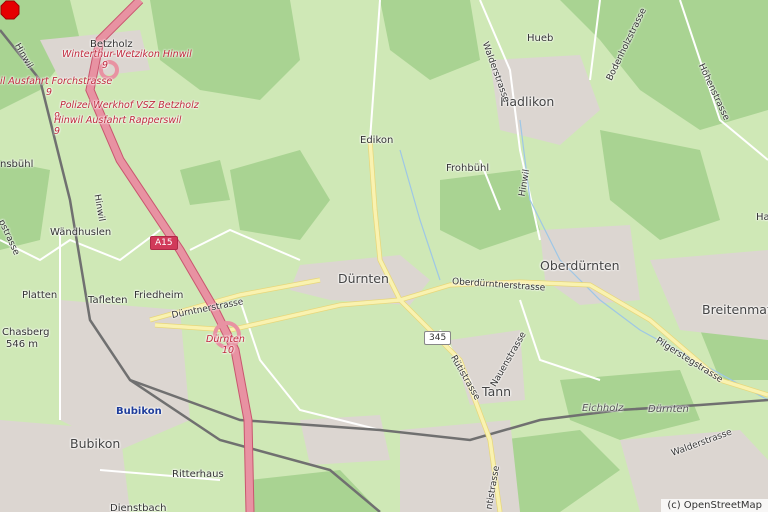 The width and height of the screenshot is (768, 512). What do you see at coordinates (105, 65) in the screenshot?
I see `exit-winterthur-number: 9` at bounding box center [105, 65].